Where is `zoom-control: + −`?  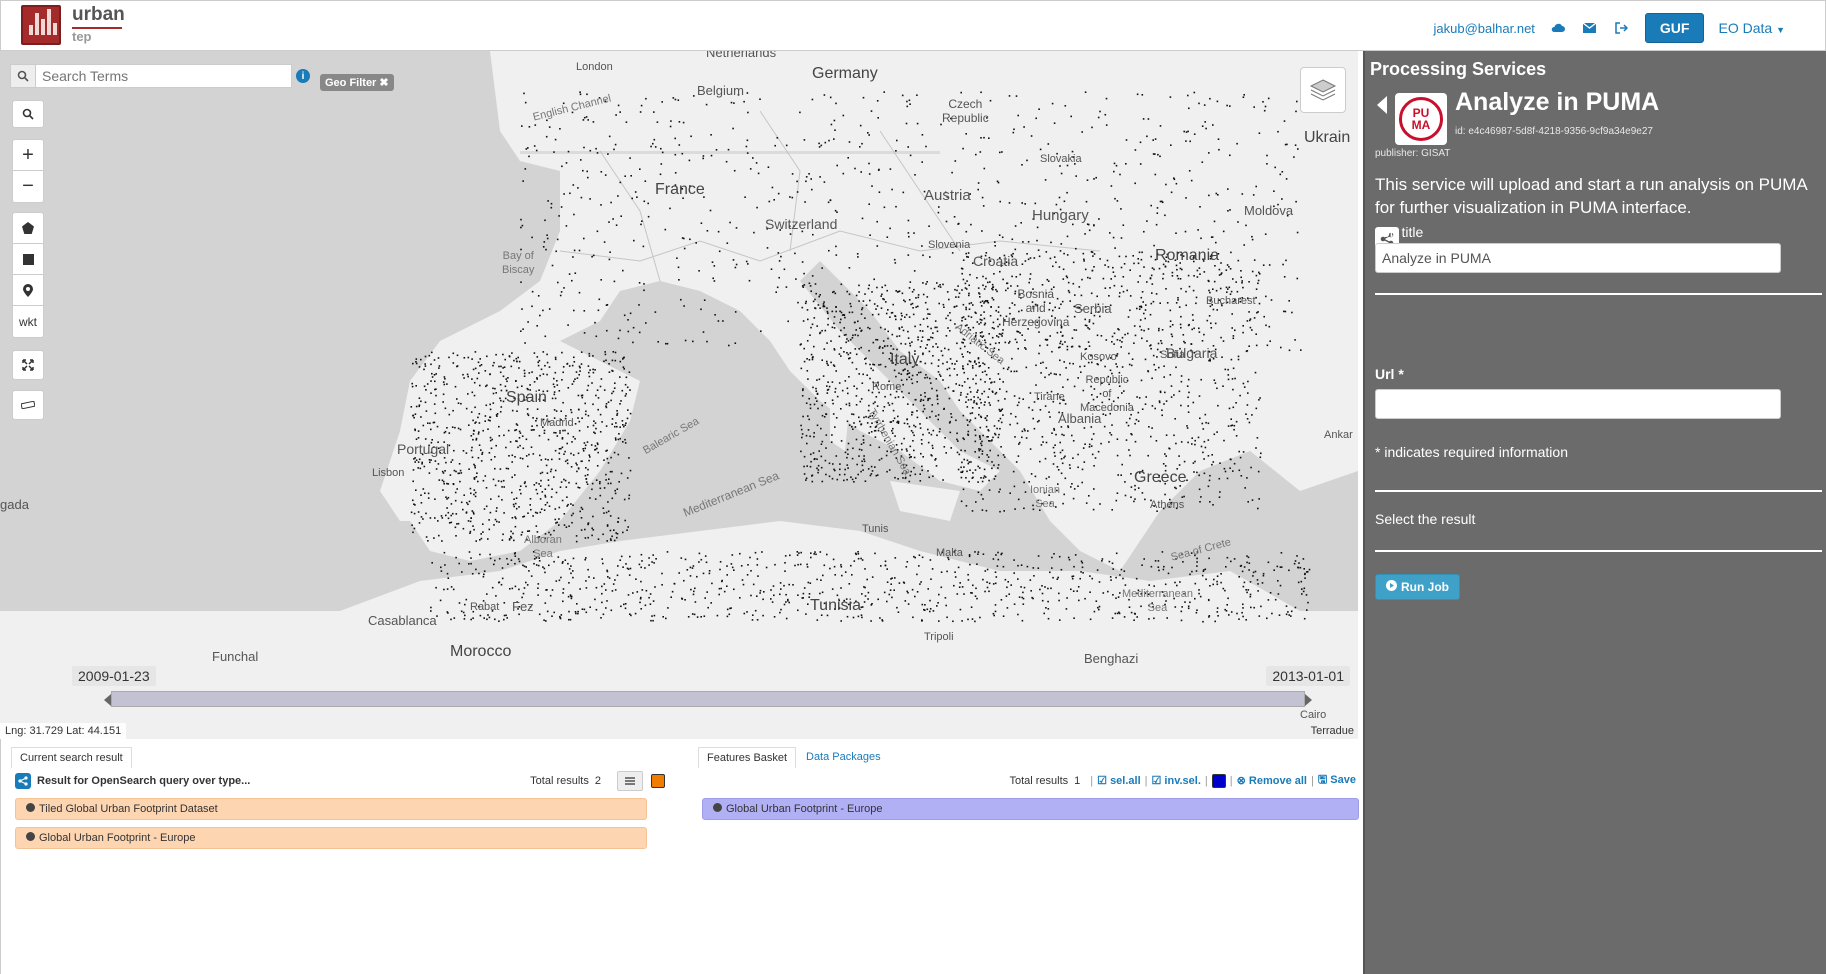 zoom-control: + − is located at coordinates (28, 171).